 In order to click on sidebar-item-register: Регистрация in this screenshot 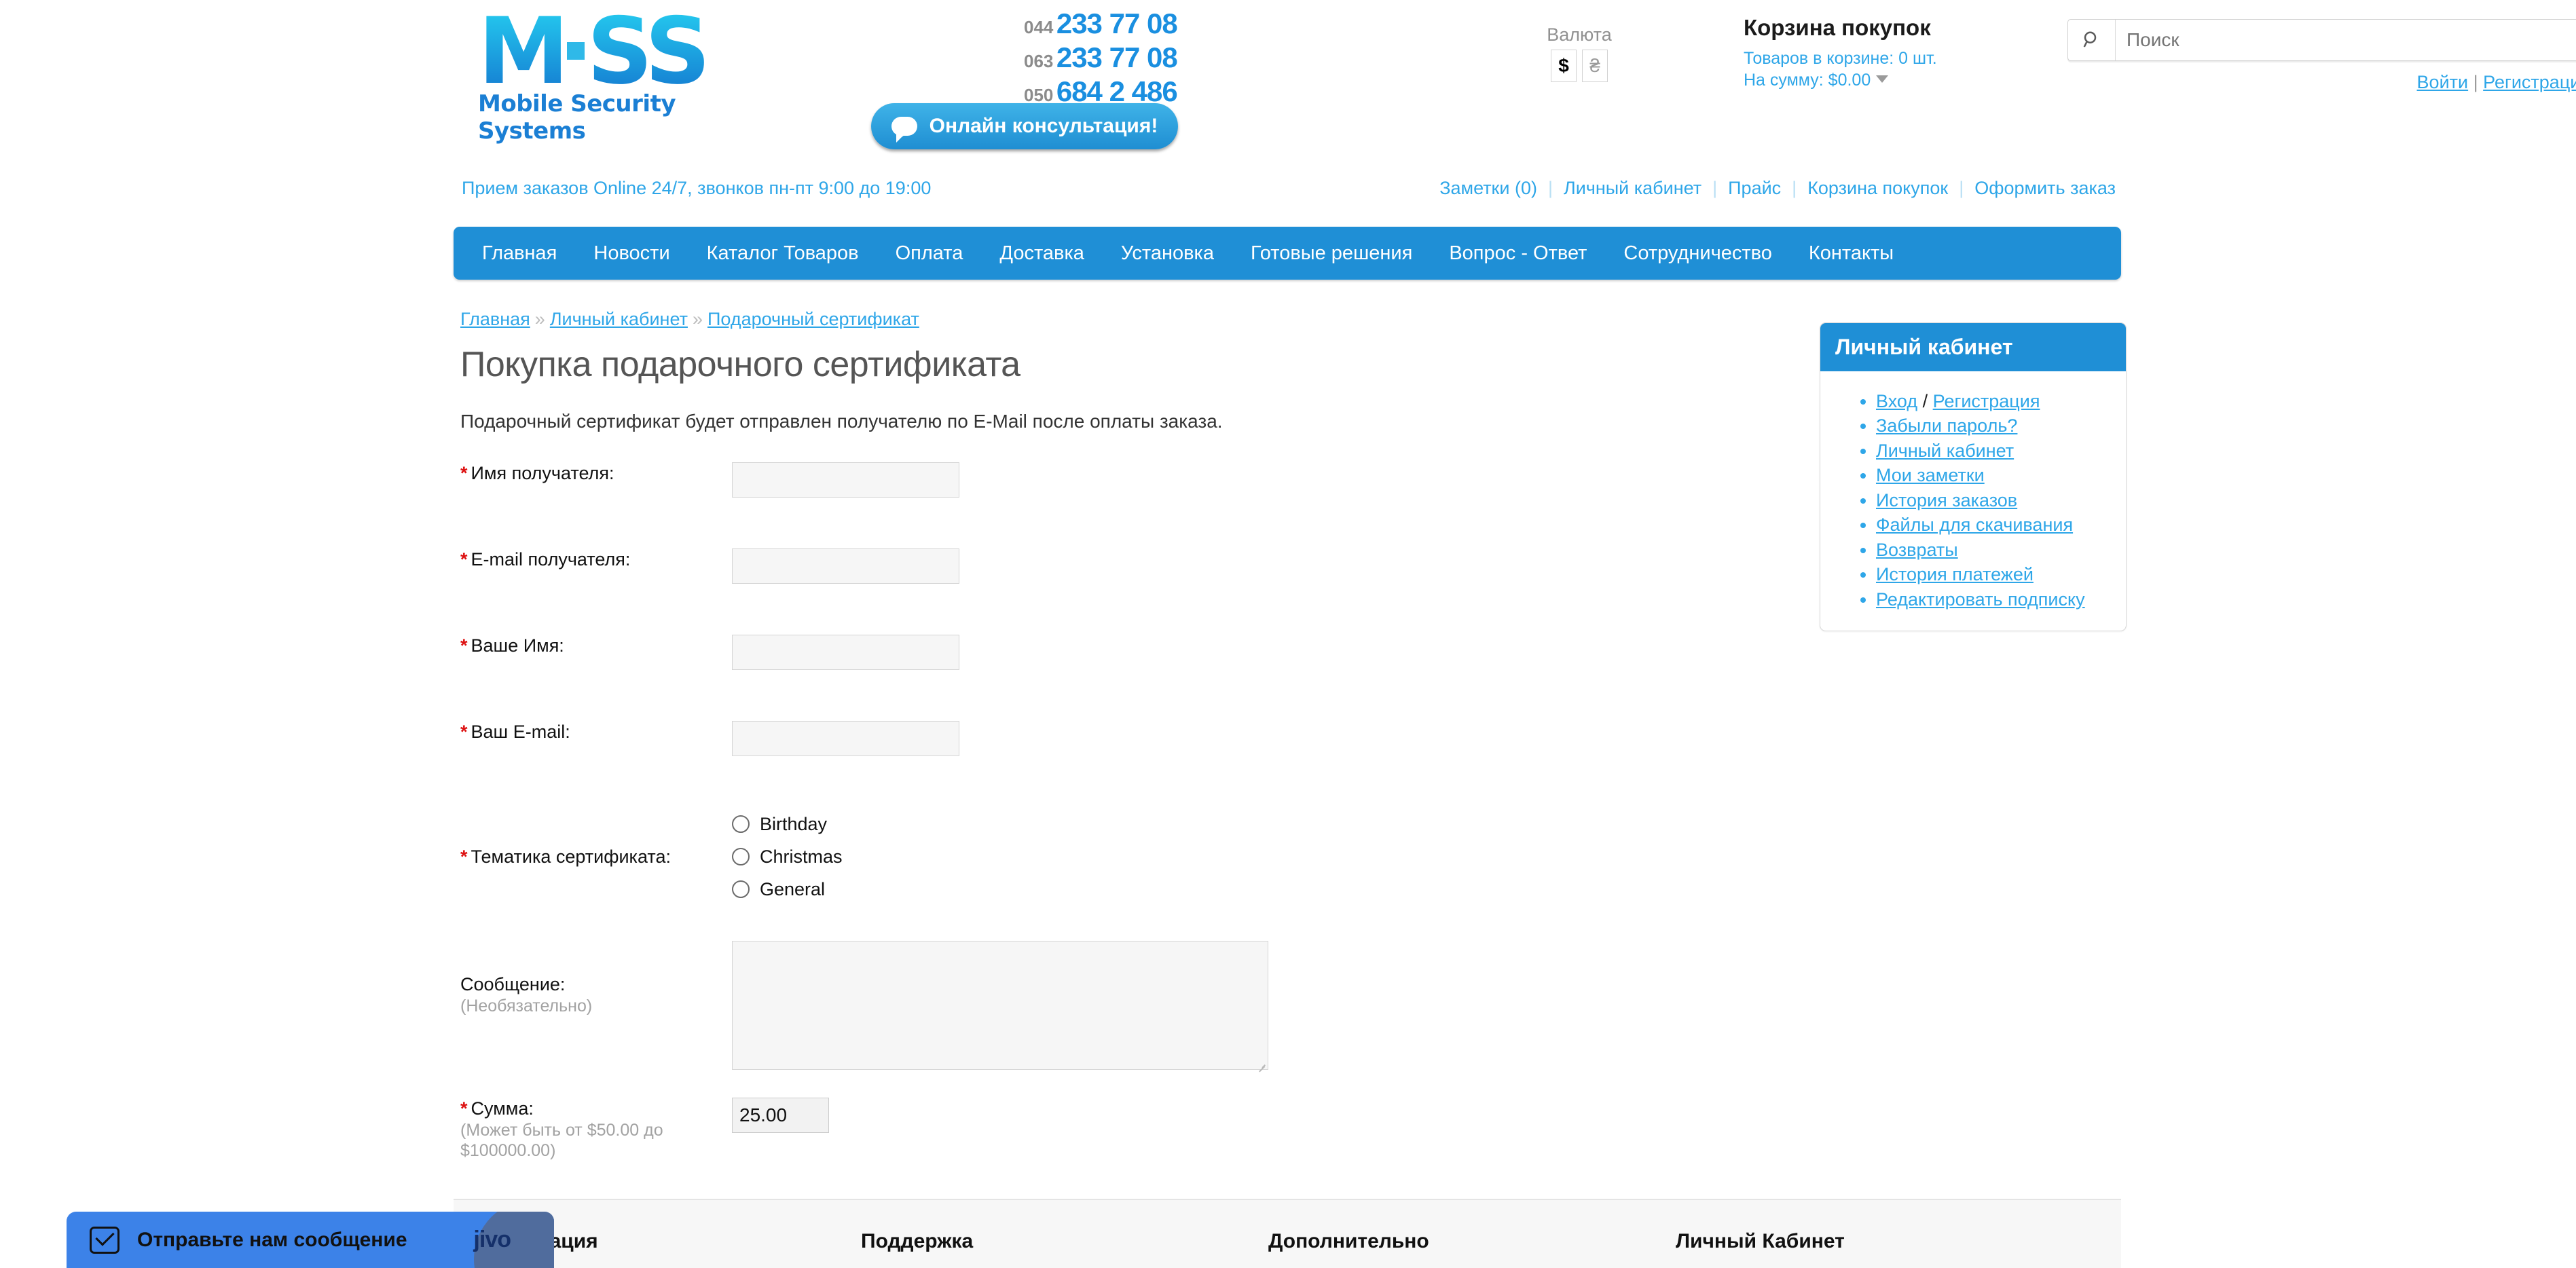, I will do `click(1986, 401)`.